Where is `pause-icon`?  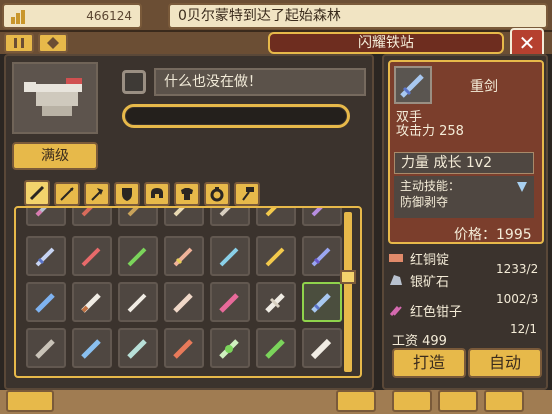
pause-icon is located at coordinates (19, 43).